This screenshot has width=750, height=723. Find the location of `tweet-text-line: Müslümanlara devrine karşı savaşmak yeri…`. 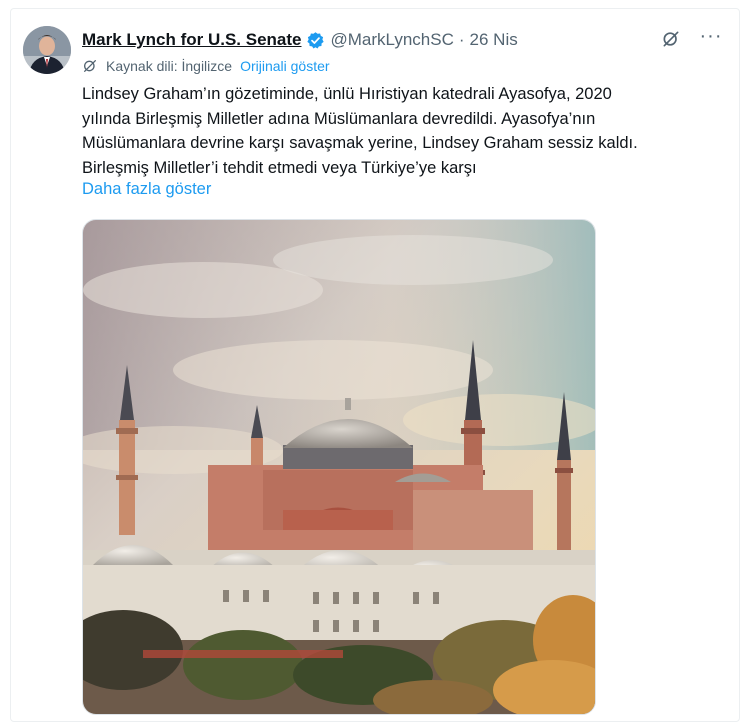

tweet-text-line: Müslümanlara devrine karşı savaşmak yeri… is located at coordinates (360, 143).